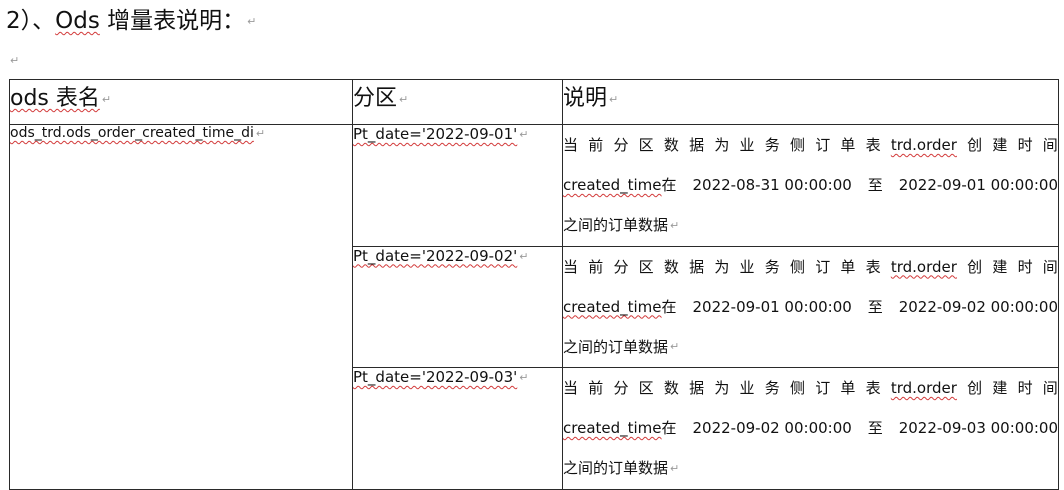  Describe the element at coordinates (810, 102) in the screenshot. I see `header-cell: 说明 ↵` at that location.